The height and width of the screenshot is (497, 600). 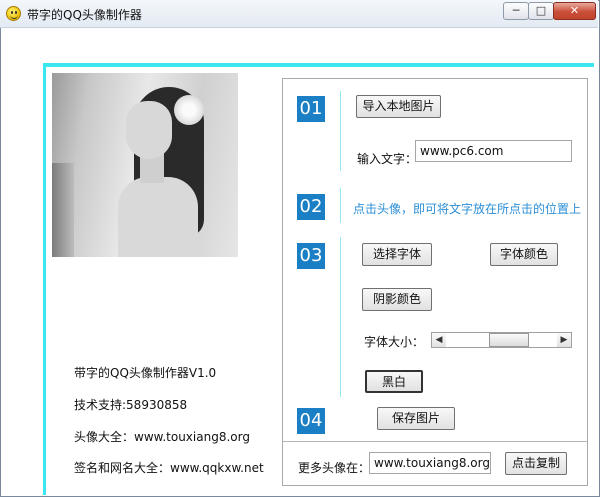 What do you see at coordinates (493, 151) in the screenshot?
I see `text-input-field: www.pc6.com` at bounding box center [493, 151].